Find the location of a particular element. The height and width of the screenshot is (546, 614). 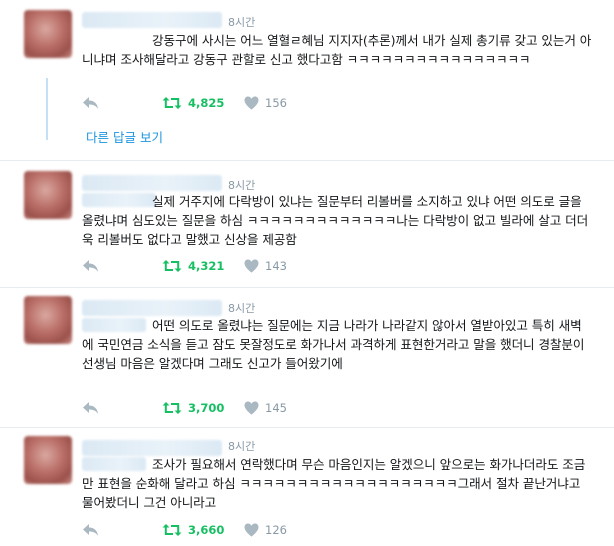

retweet-button: 3,700 is located at coordinates (193, 408).